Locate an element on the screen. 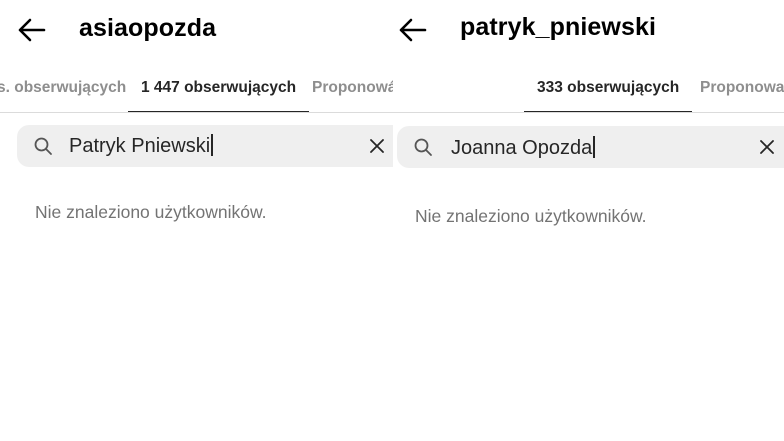  search-input: Joanna Opozda is located at coordinates (590, 147).